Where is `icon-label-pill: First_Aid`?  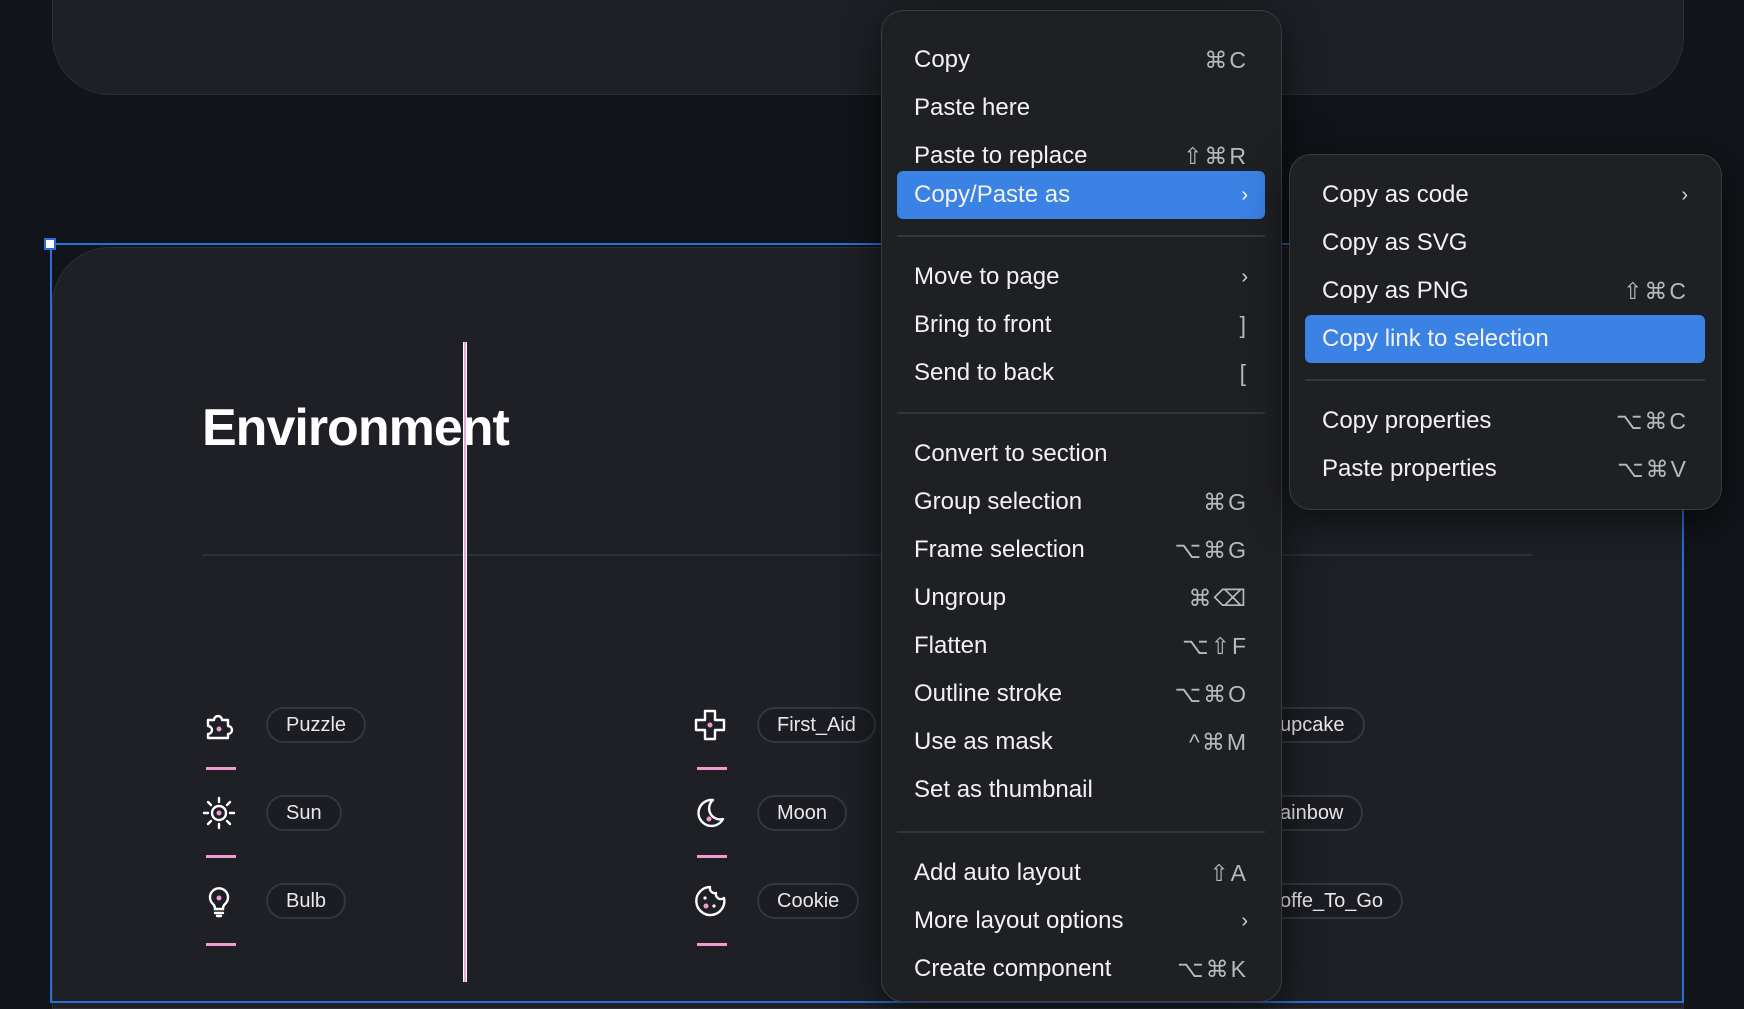
icon-label-pill: First_Aid is located at coordinates (816, 725).